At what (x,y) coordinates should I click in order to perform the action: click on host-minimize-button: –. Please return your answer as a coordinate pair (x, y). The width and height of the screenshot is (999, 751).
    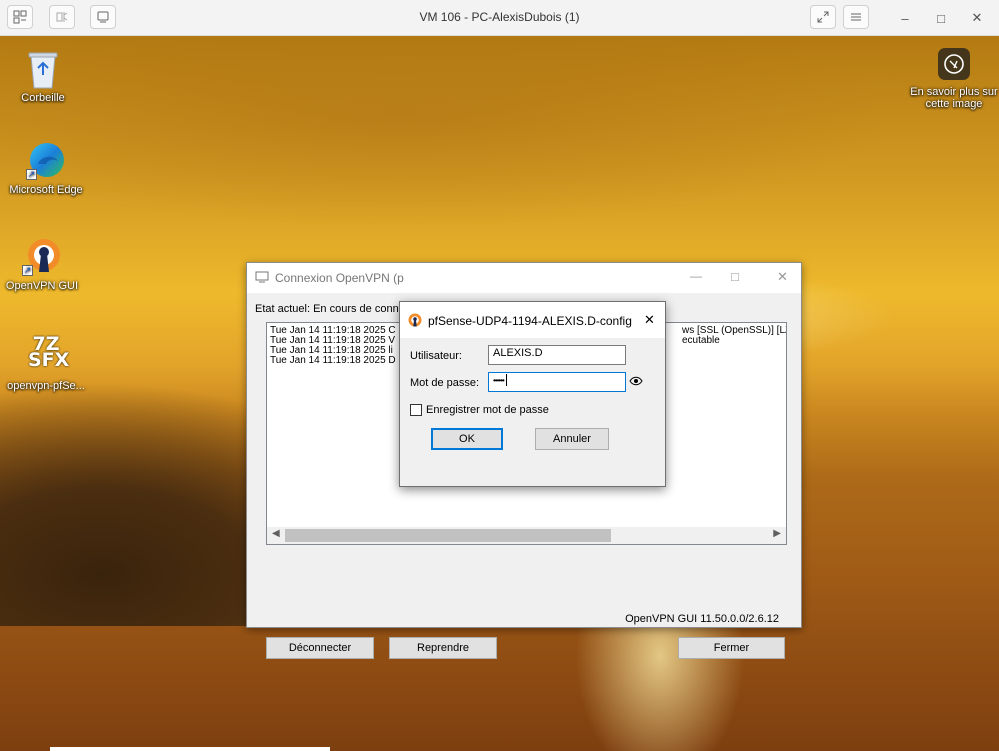
    Looking at the image, I should click on (905, 18).